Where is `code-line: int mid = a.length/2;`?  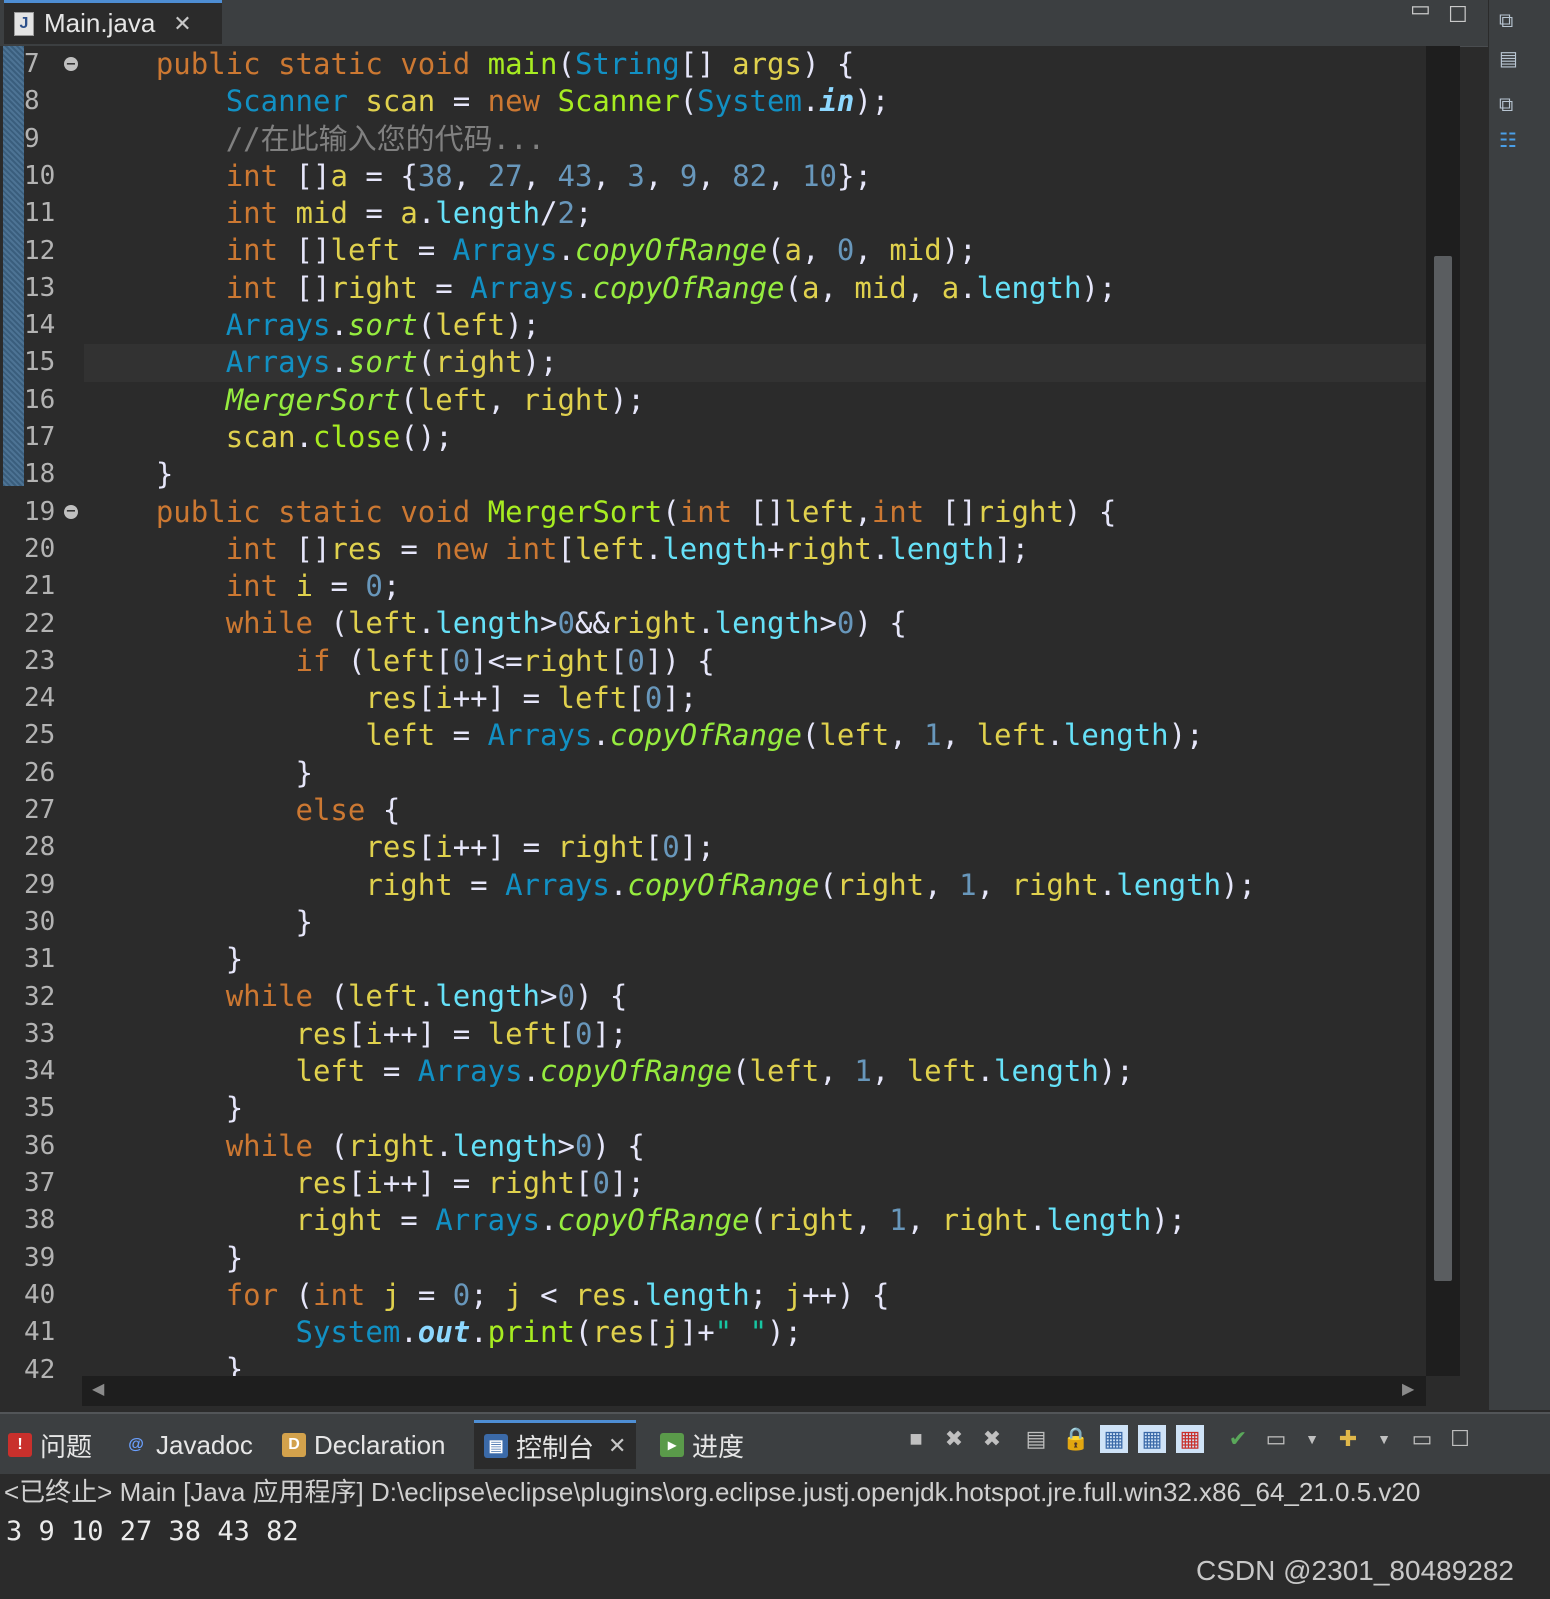 code-line: int mid = a.length/2; is located at coordinates (756, 213).